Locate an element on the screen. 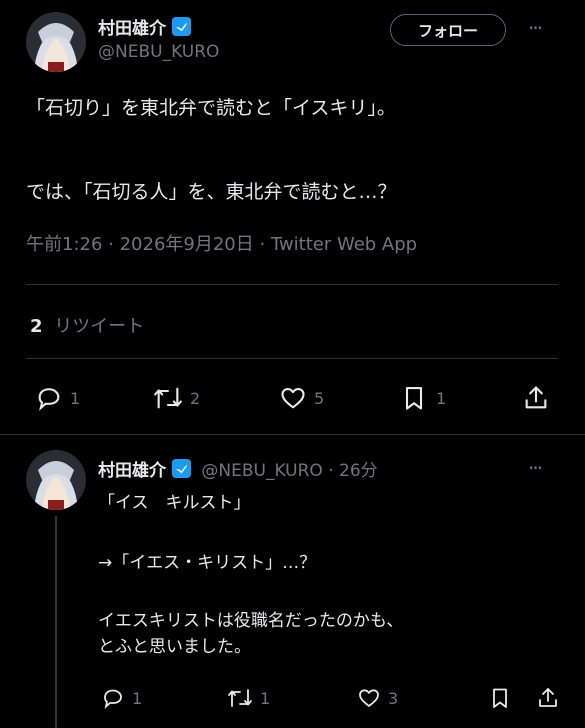 Image resolution: width=585 pixels, height=728 pixels. like-count: 5 is located at coordinates (319, 398).